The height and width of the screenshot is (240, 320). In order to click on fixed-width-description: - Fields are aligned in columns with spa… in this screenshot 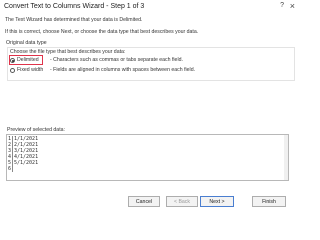, I will do `click(123, 70)`.